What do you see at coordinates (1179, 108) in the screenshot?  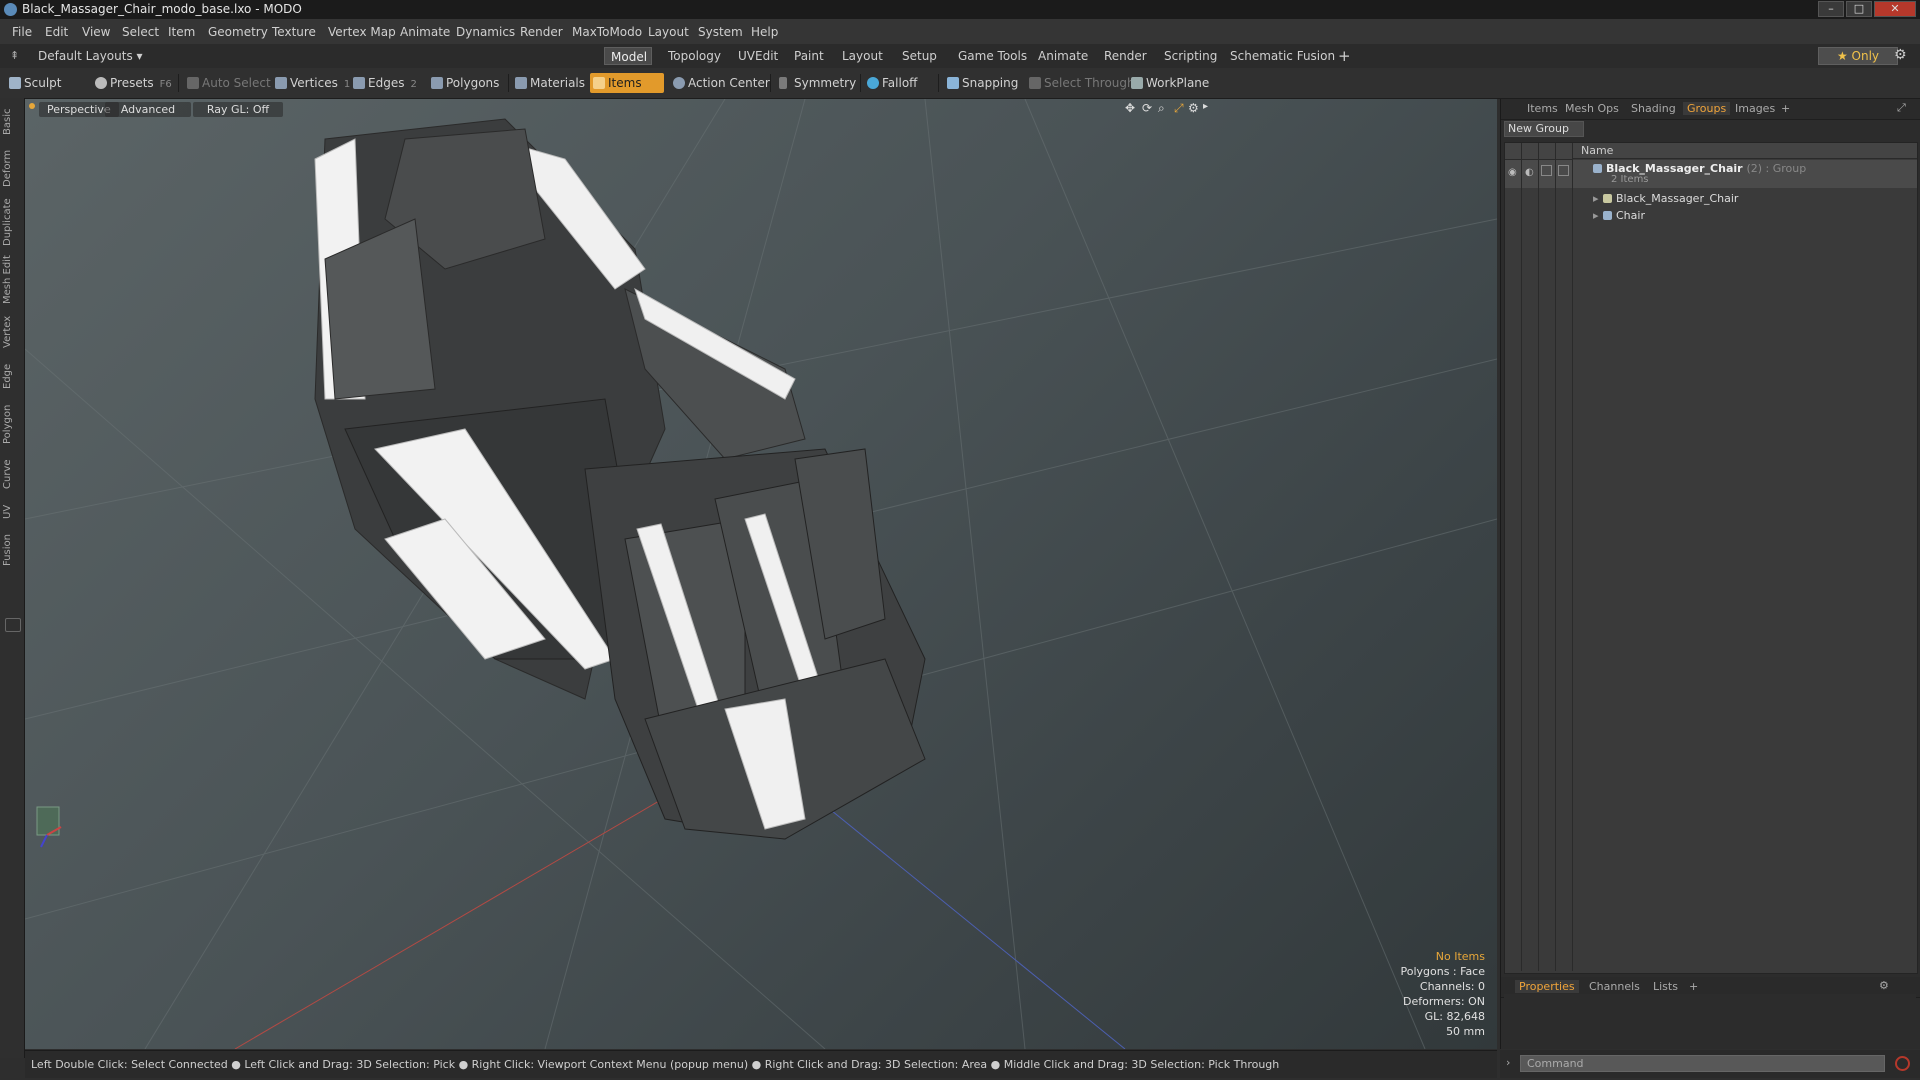 I see `fit-icon: ⤢` at bounding box center [1179, 108].